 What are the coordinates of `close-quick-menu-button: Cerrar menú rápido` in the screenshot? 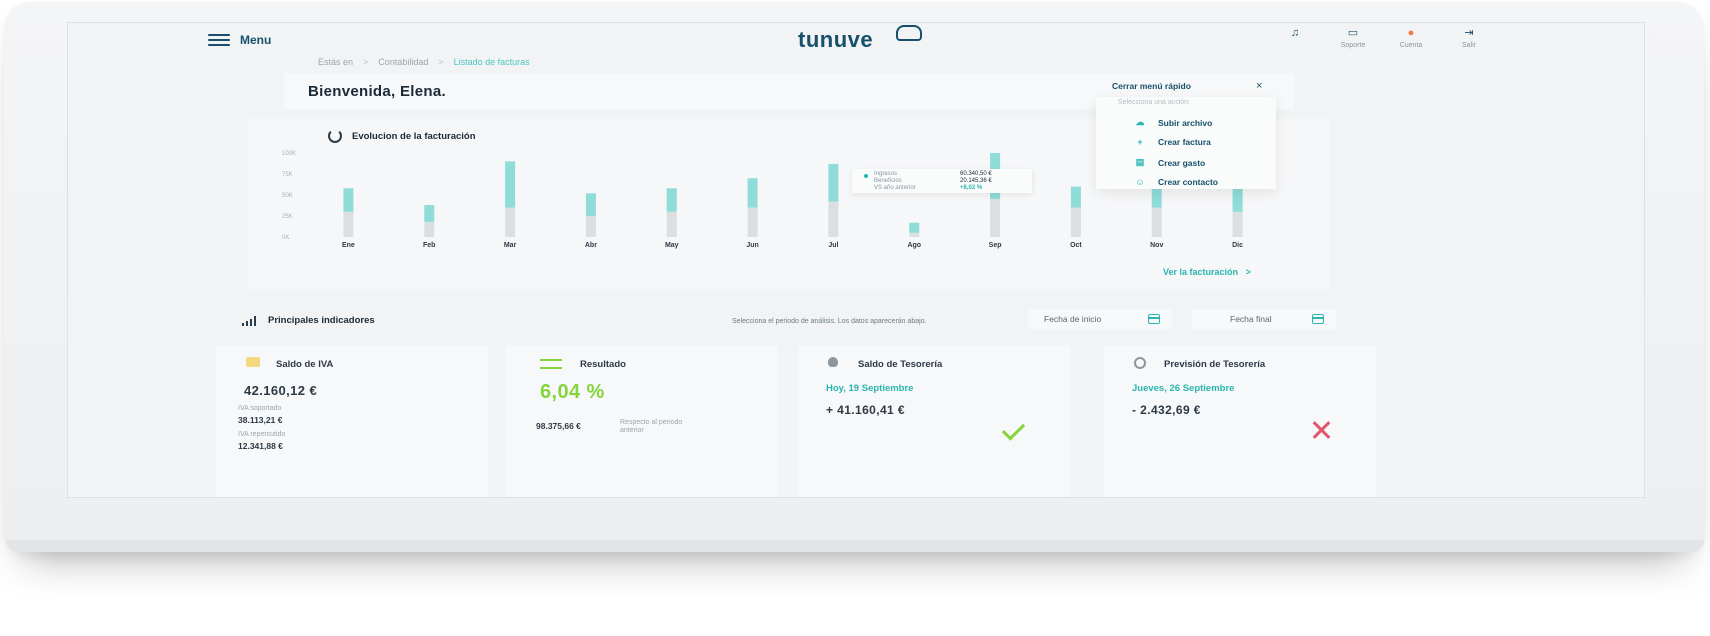 It's located at (1151, 86).